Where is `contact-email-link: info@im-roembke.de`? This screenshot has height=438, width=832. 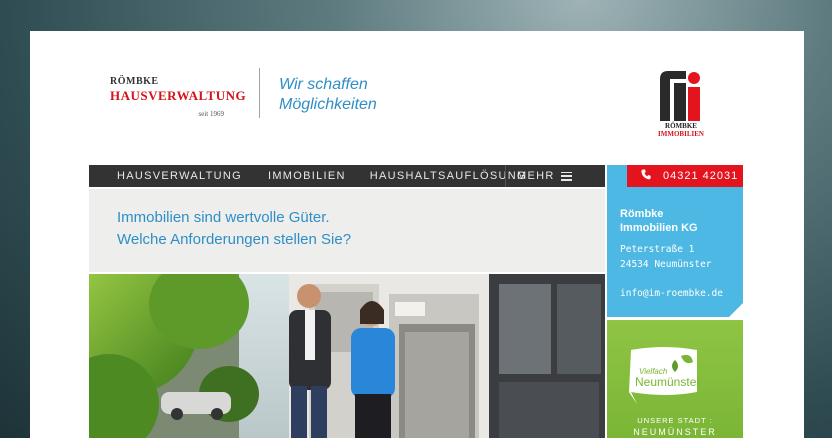
contact-email-link: info@im-roembke.de is located at coordinates (671, 293).